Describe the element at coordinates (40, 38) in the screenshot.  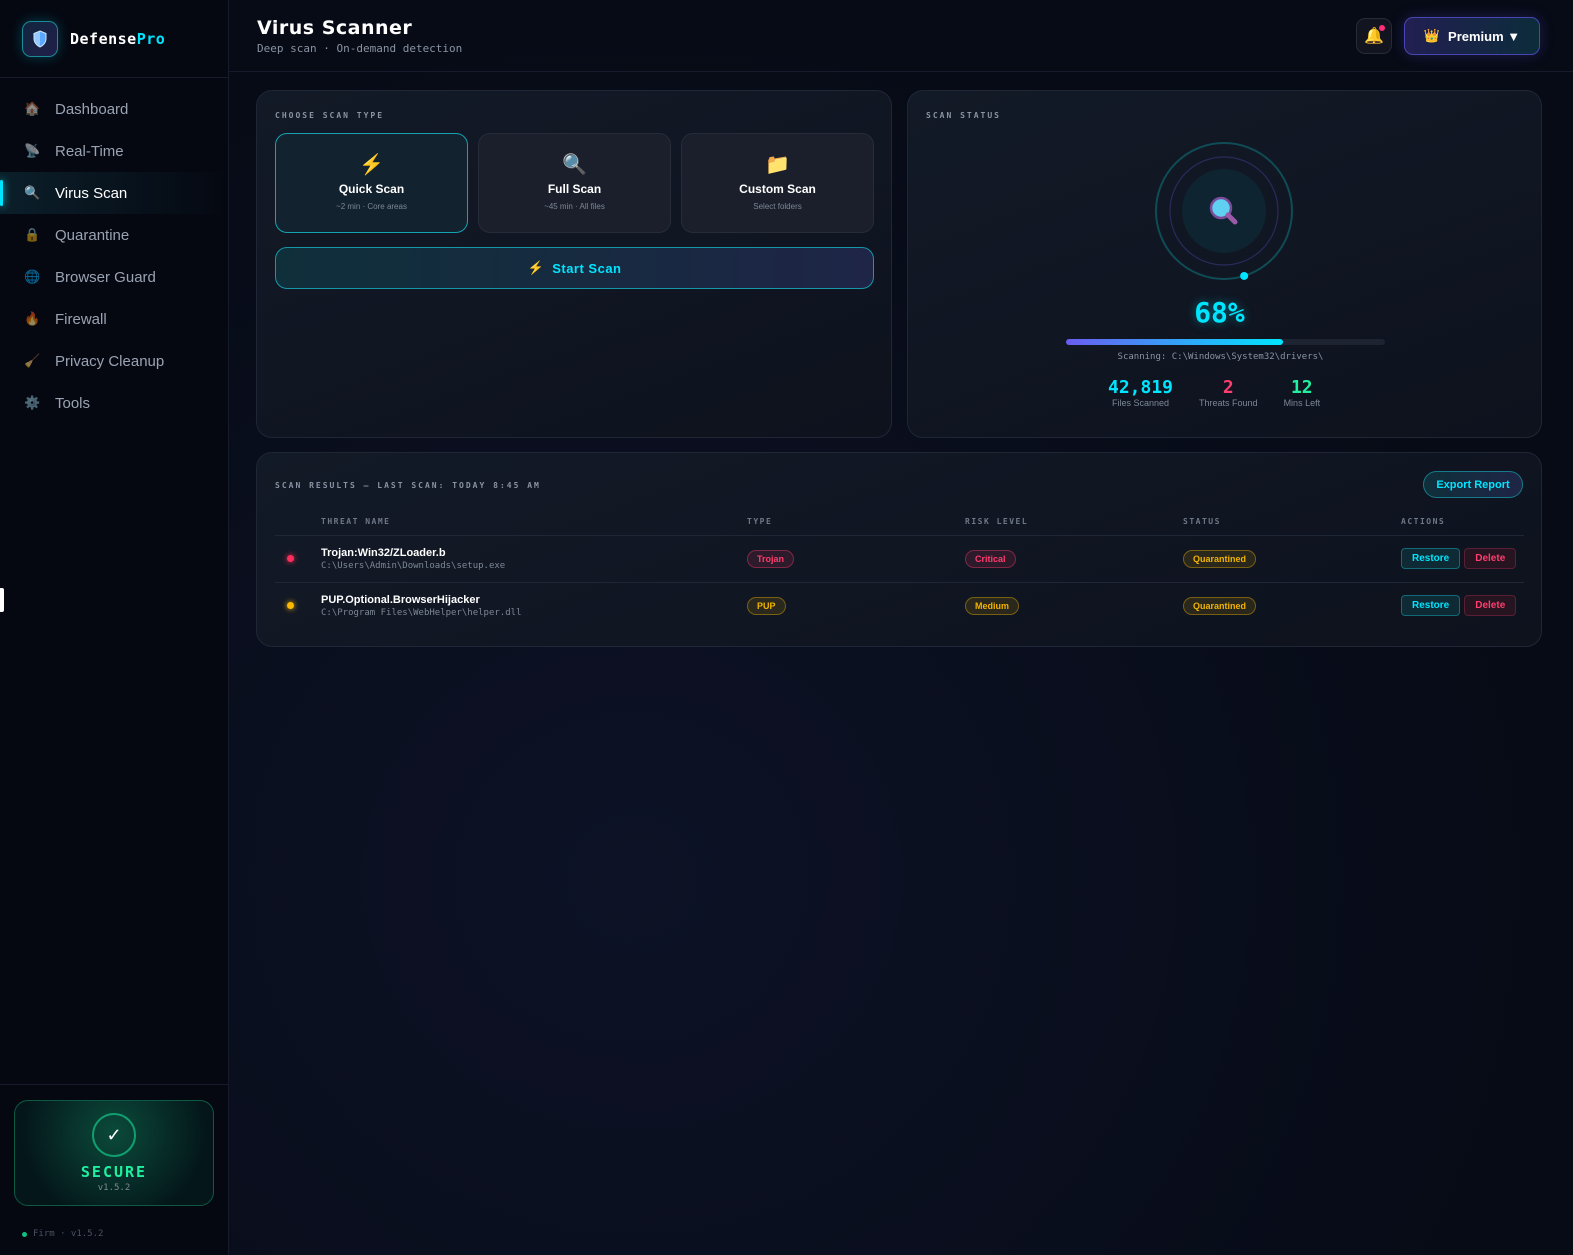
I see `shield-logo-icon` at that location.